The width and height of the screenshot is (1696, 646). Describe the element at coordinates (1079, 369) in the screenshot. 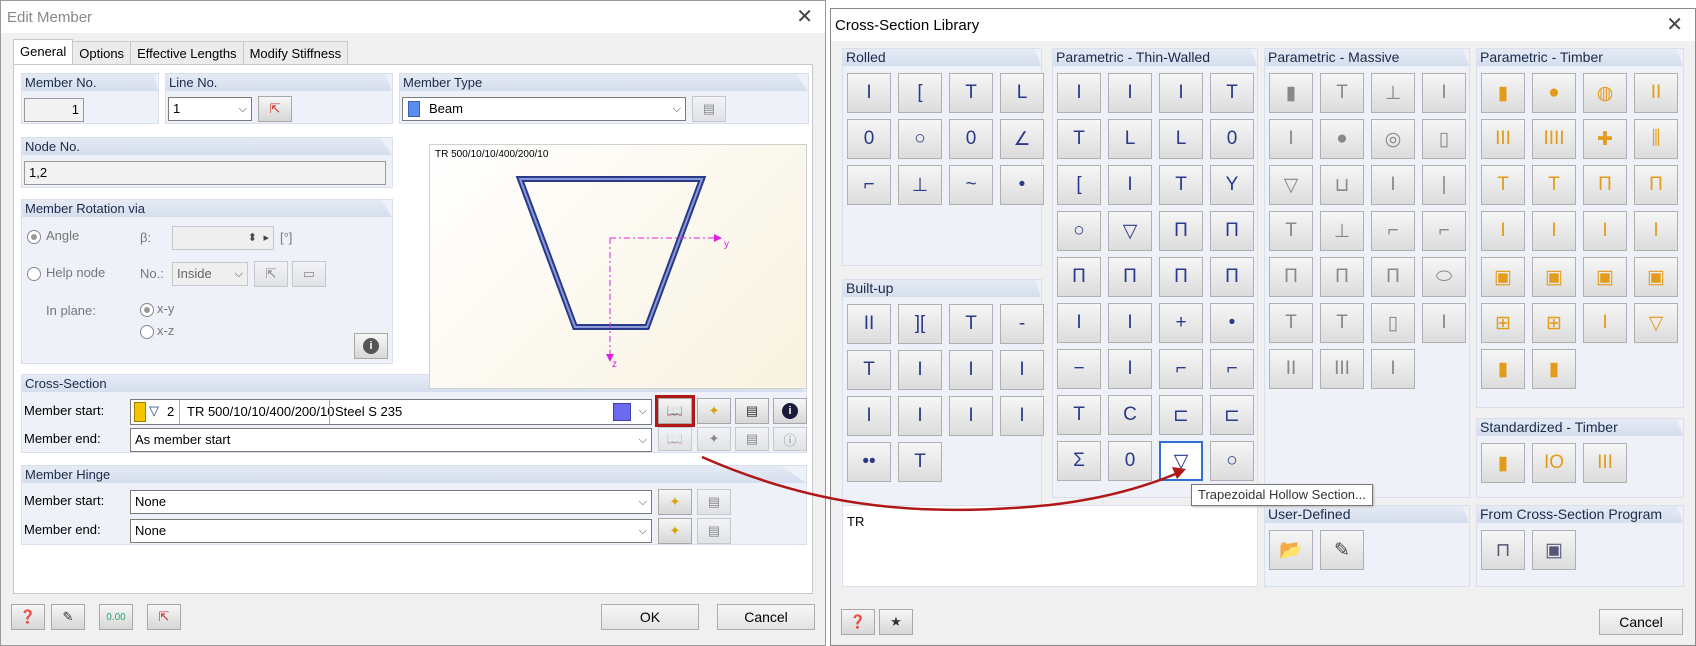

I see `thin-section-button: −` at that location.